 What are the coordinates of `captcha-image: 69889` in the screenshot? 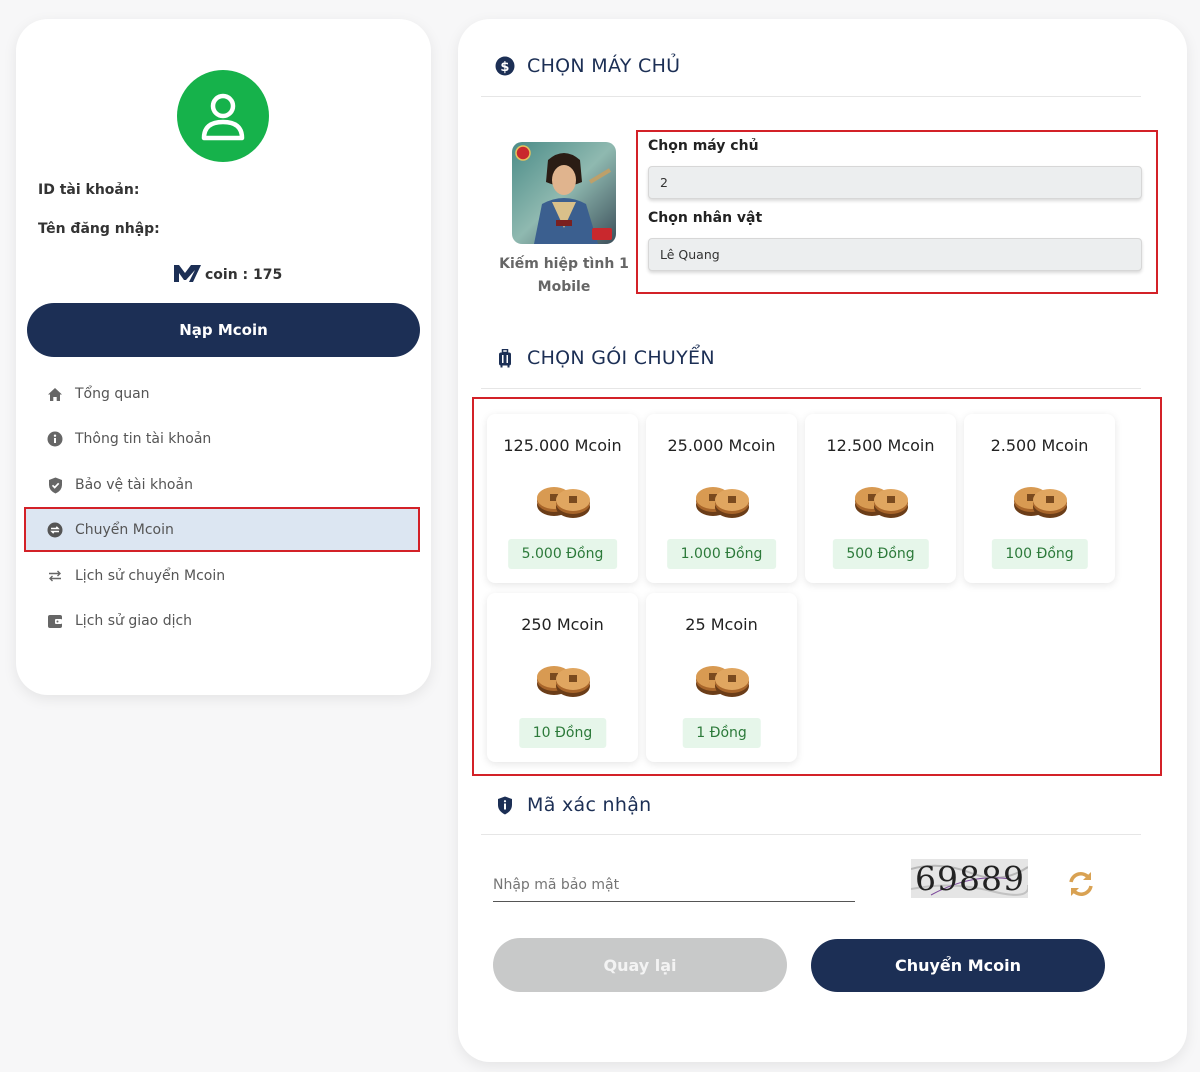 It's located at (969, 878).